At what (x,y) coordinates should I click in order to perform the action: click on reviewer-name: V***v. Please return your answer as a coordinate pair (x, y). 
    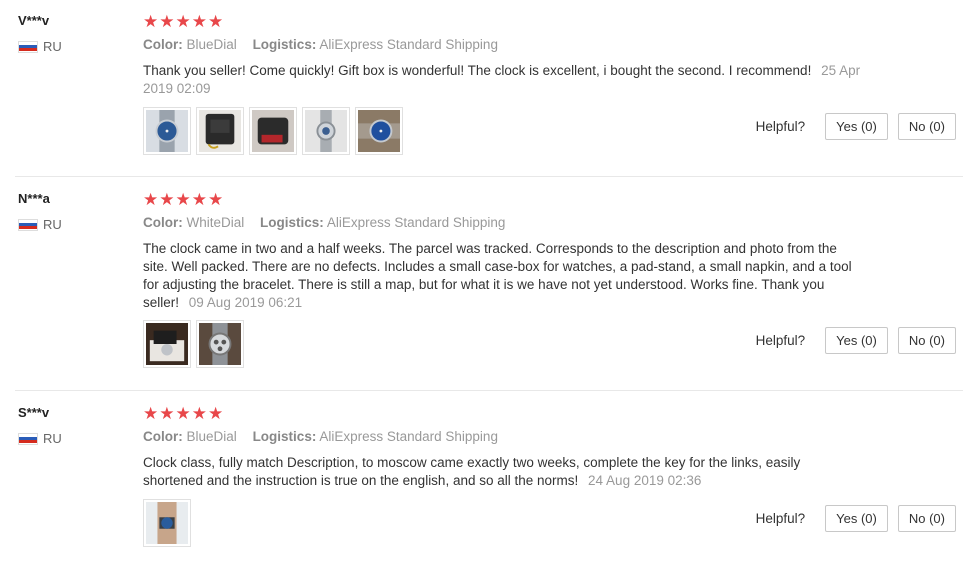
    Looking at the image, I should click on (34, 20).